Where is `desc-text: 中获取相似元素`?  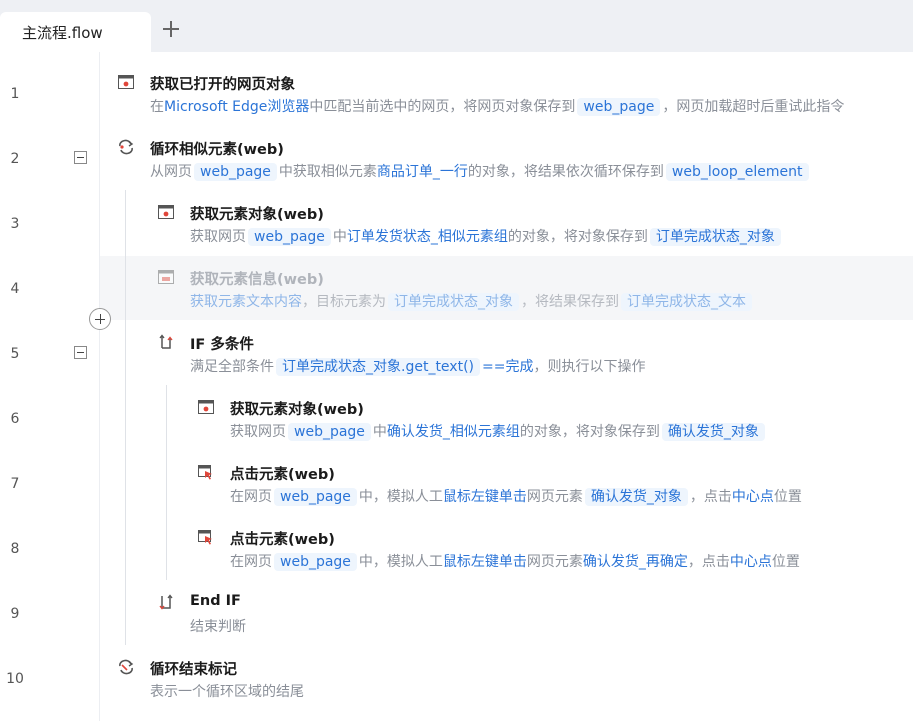
desc-text: 中获取相似元素 is located at coordinates (327, 172).